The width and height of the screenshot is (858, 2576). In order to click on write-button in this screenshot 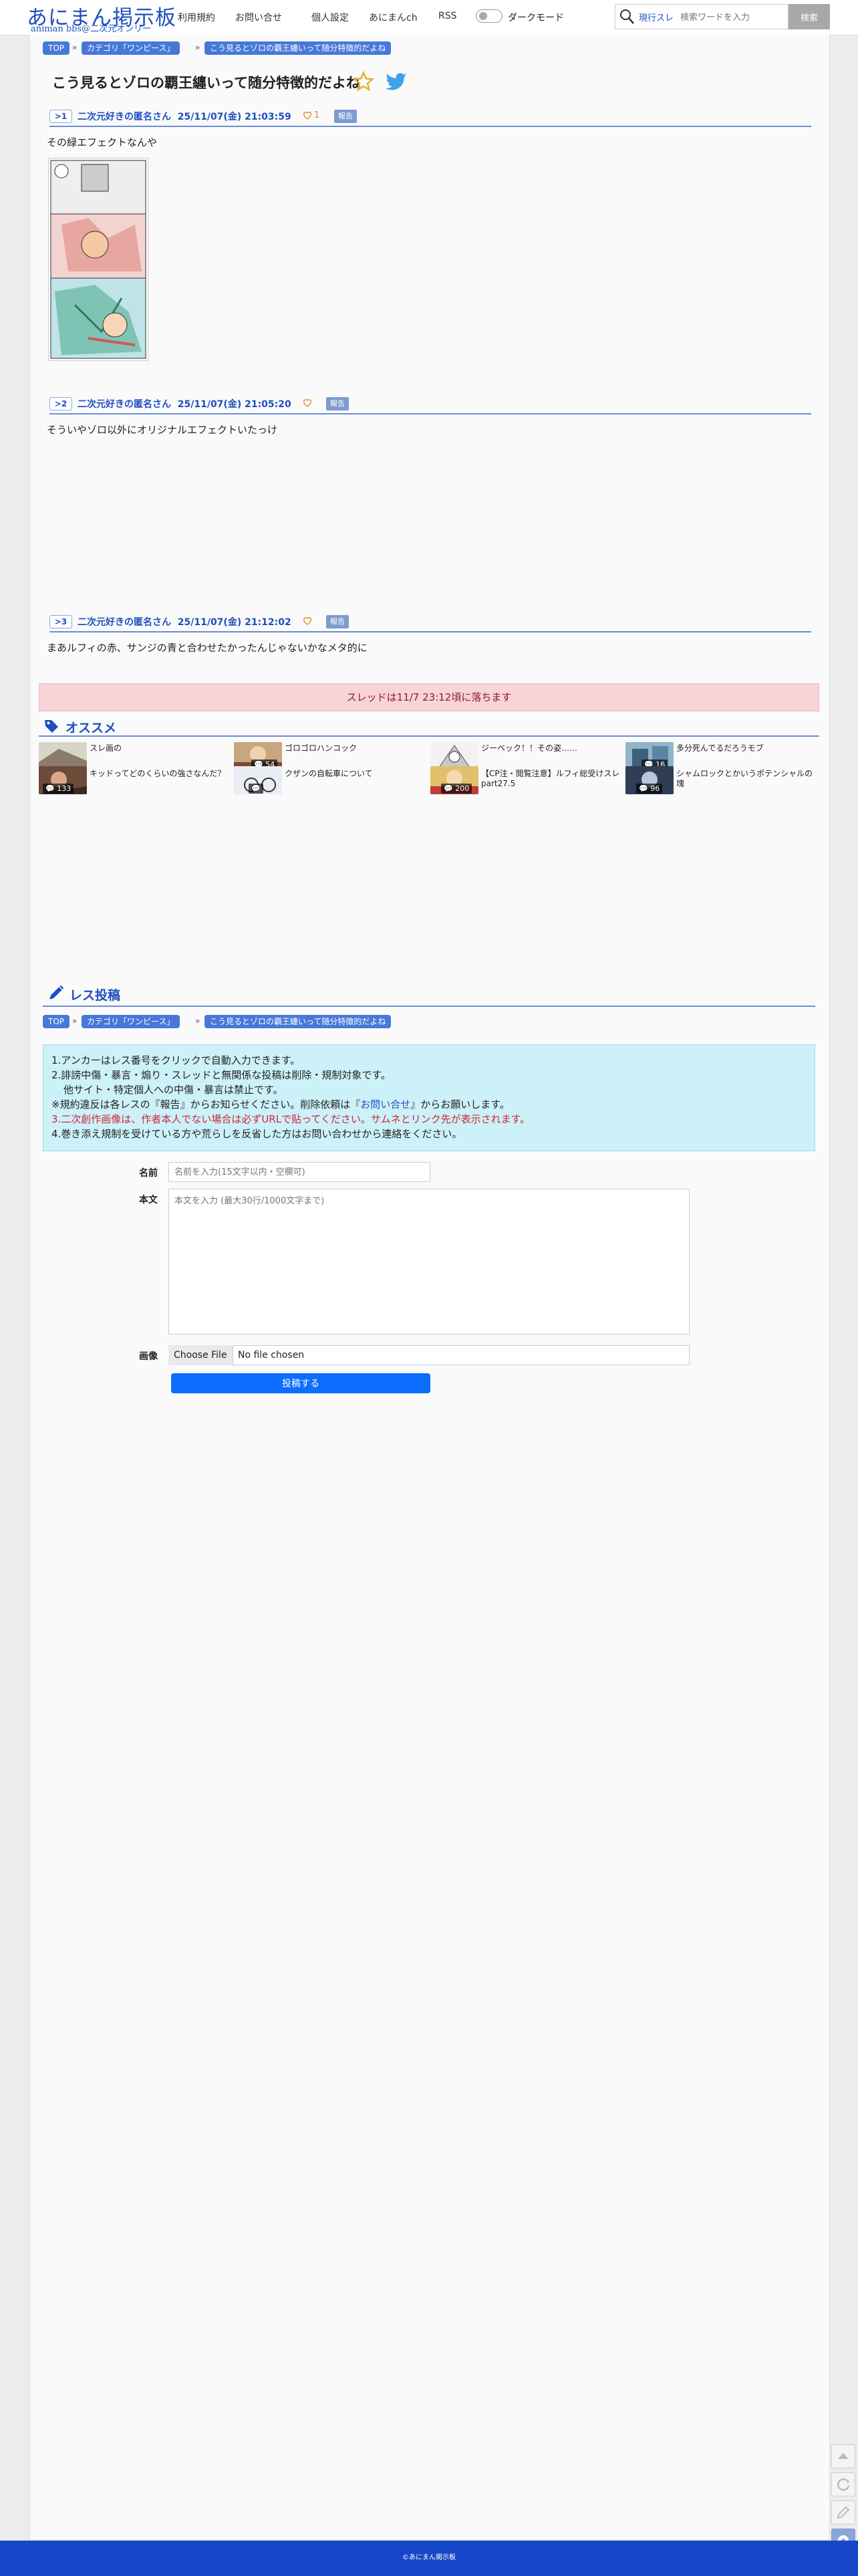, I will do `click(843, 2512)`.